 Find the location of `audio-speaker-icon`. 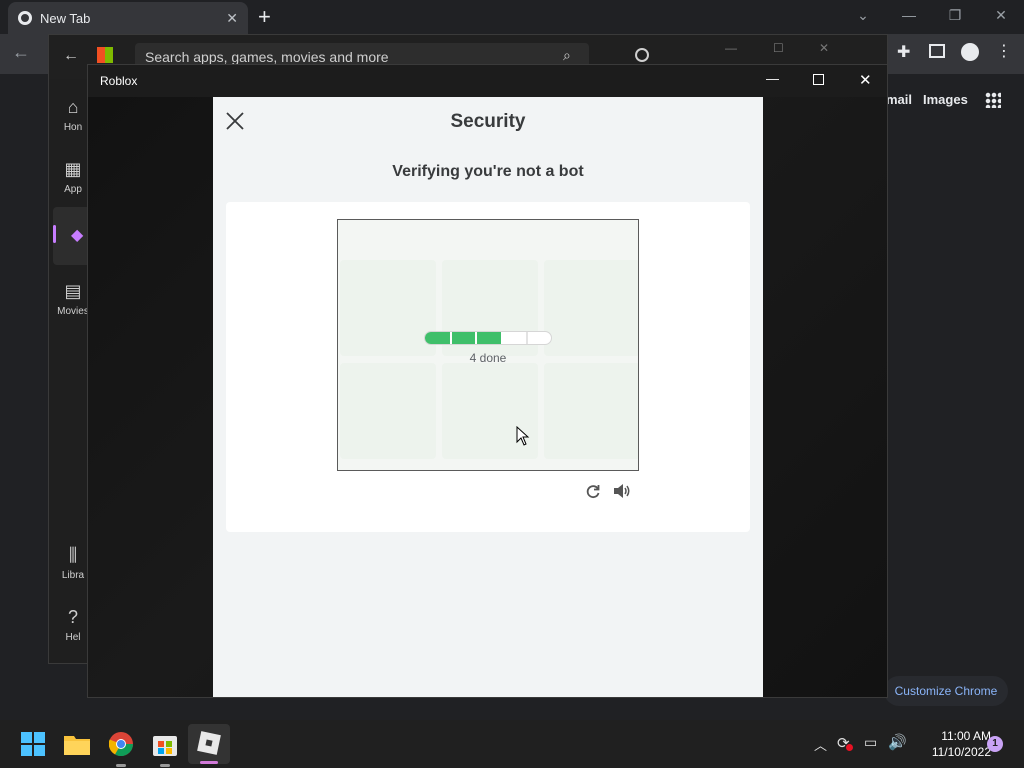

audio-speaker-icon is located at coordinates (622, 491).